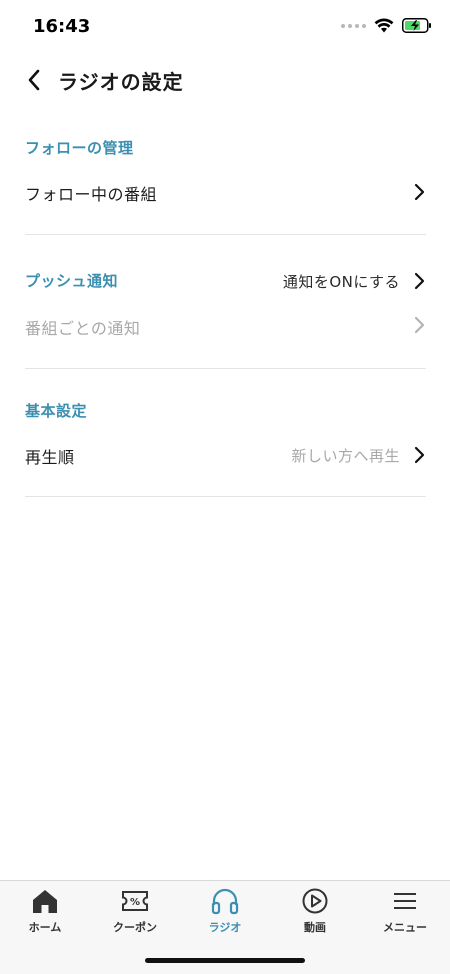  I want to click on tab-label: ラジオ, so click(225, 927).